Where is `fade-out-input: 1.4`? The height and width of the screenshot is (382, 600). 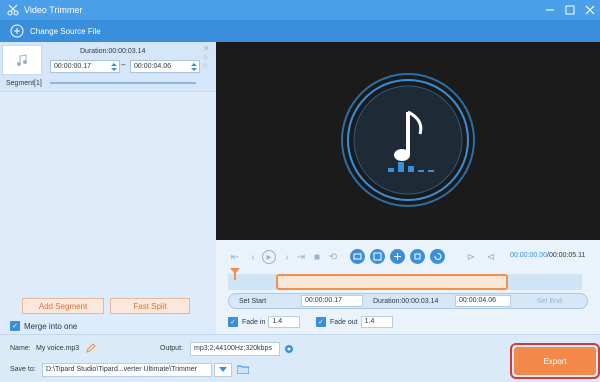
fade-out-input: 1.4 is located at coordinates (376, 322).